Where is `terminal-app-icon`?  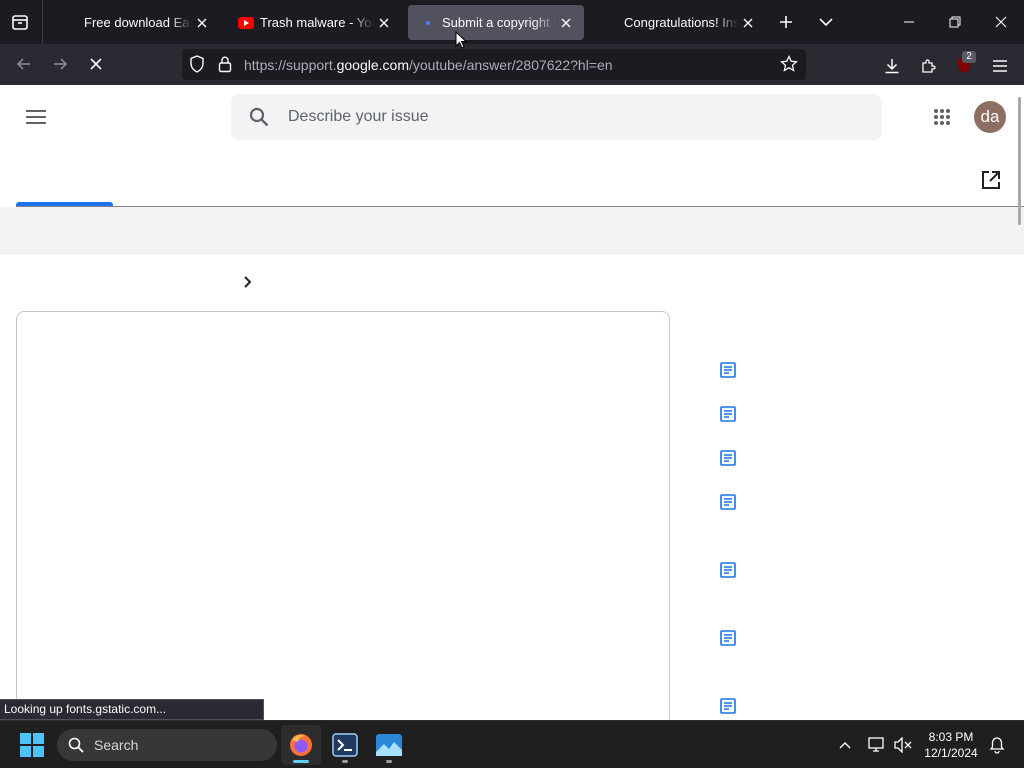 terminal-app-icon is located at coordinates (345, 745).